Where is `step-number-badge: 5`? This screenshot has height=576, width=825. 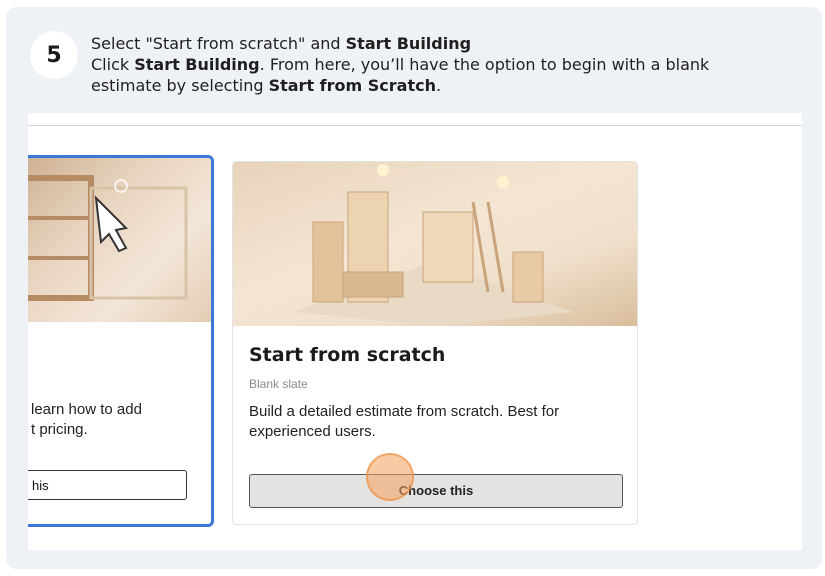 step-number-badge: 5 is located at coordinates (54, 55).